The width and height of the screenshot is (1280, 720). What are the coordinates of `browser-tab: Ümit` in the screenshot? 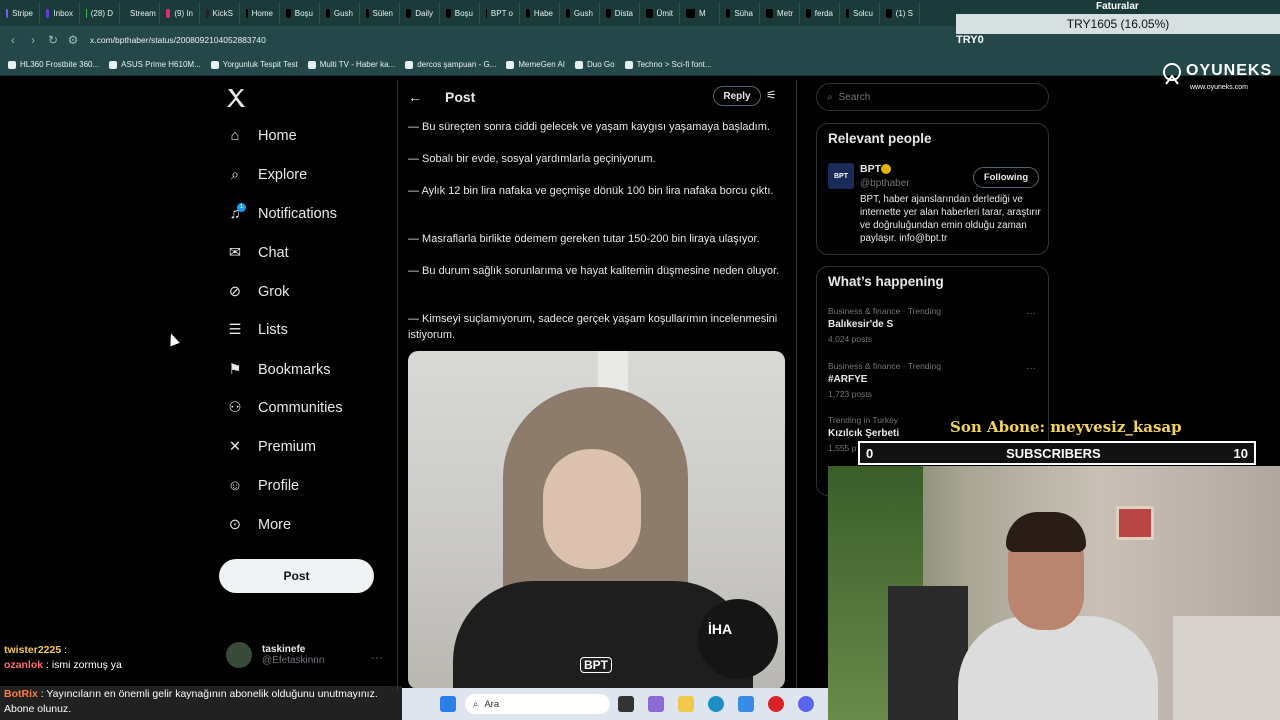 It's located at (660, 13).